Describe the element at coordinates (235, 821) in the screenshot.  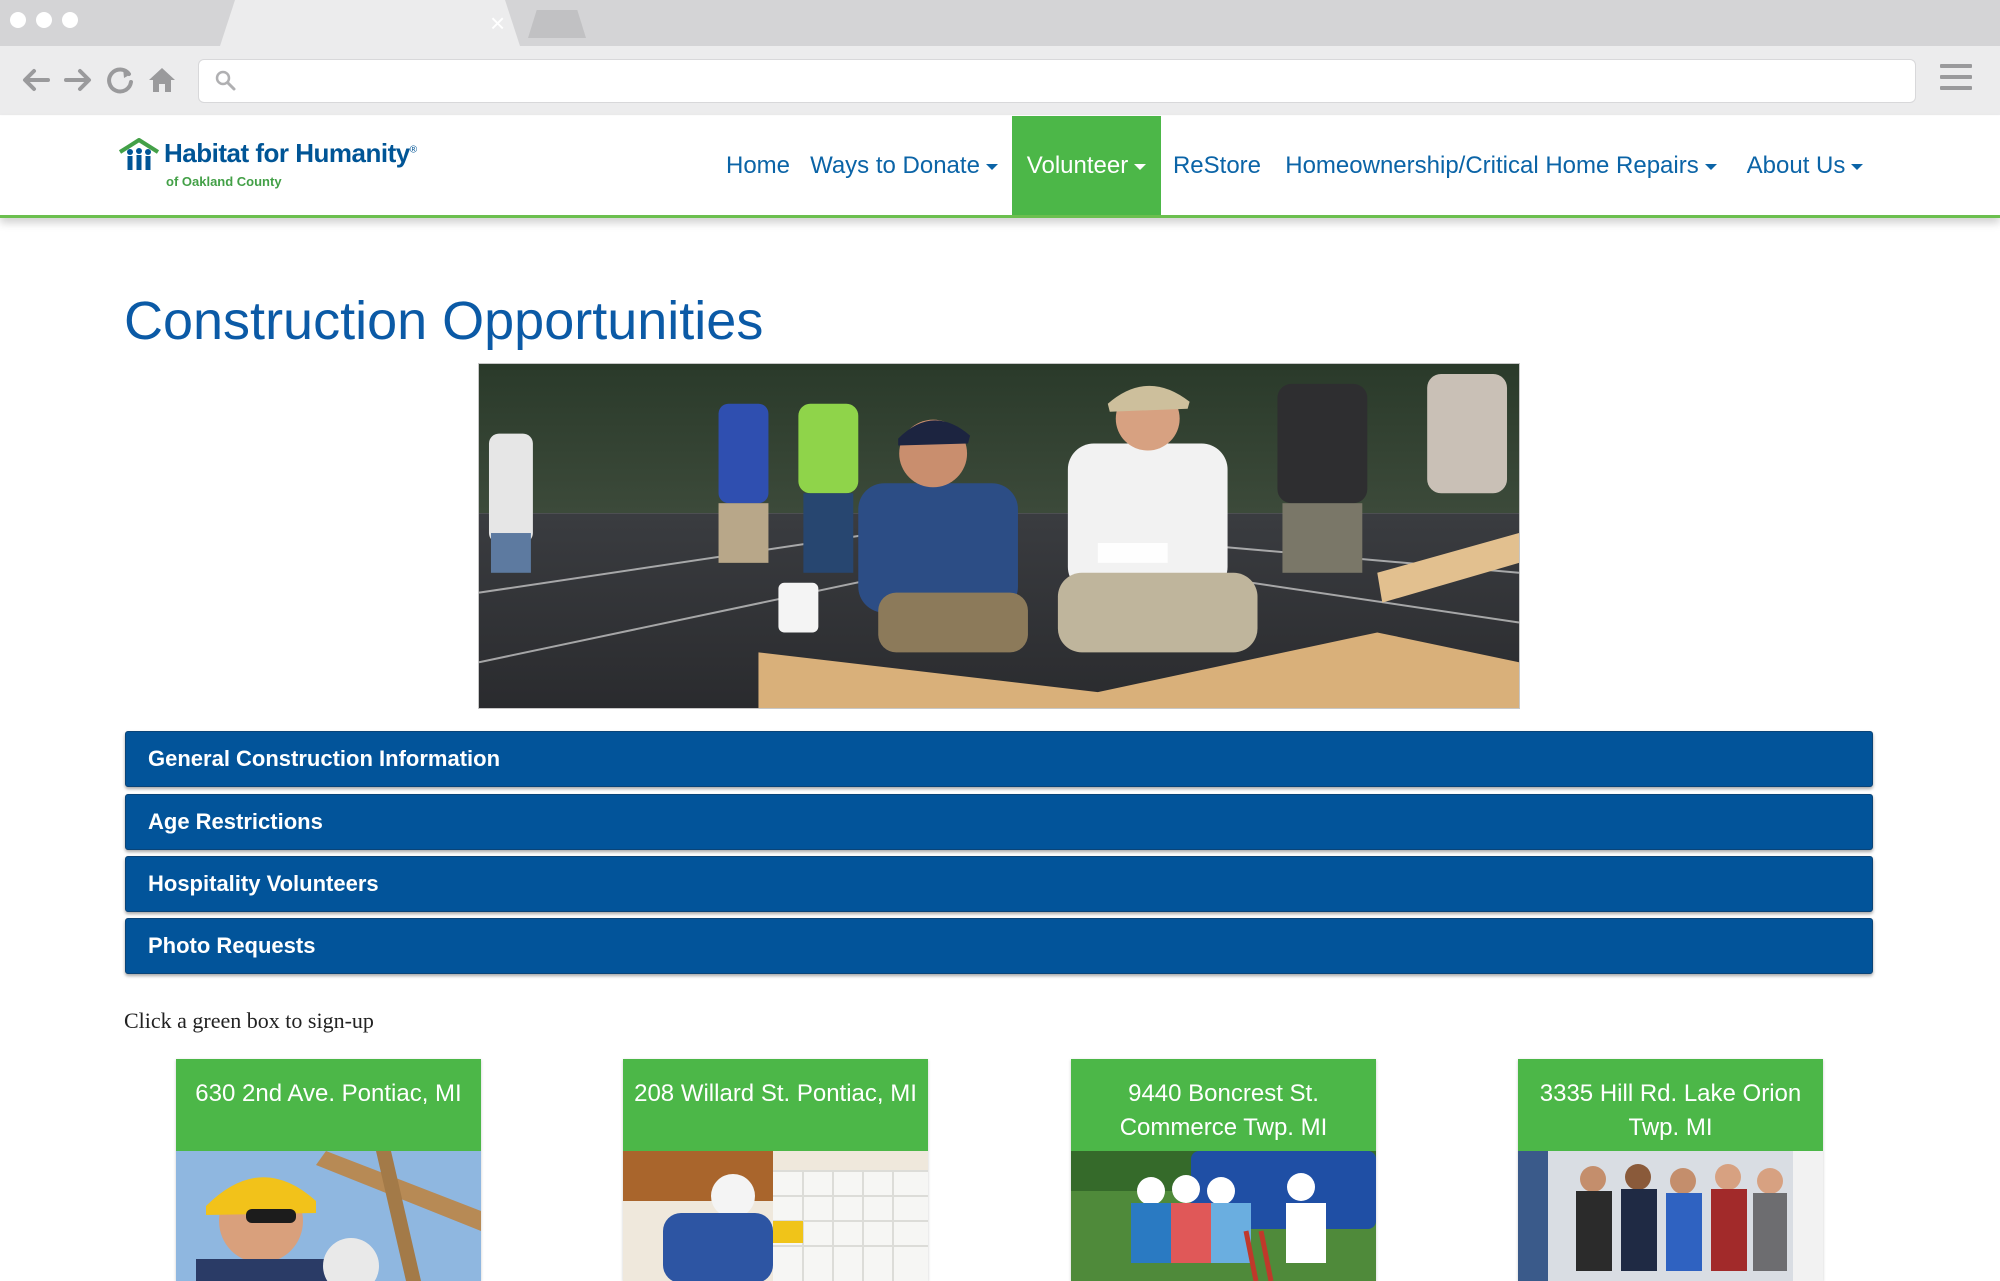
I see `accordion-label: Age Restrictions` at that location.